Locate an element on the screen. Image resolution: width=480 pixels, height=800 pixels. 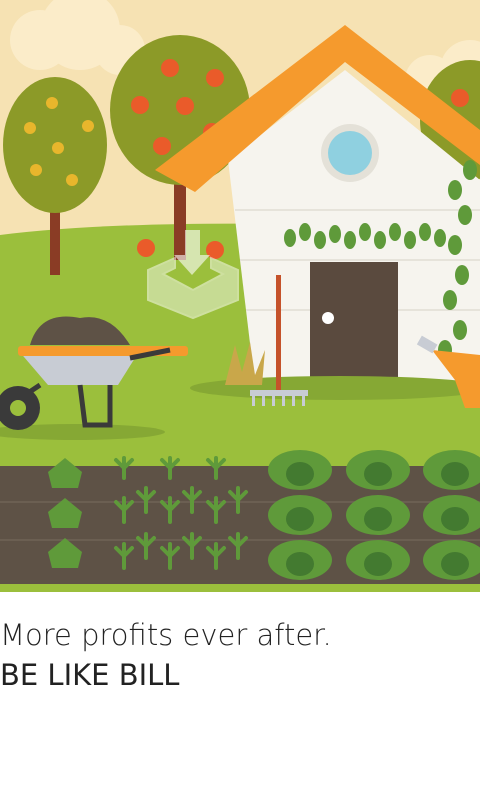
lettuce-row is located at coordinates (65, 513).